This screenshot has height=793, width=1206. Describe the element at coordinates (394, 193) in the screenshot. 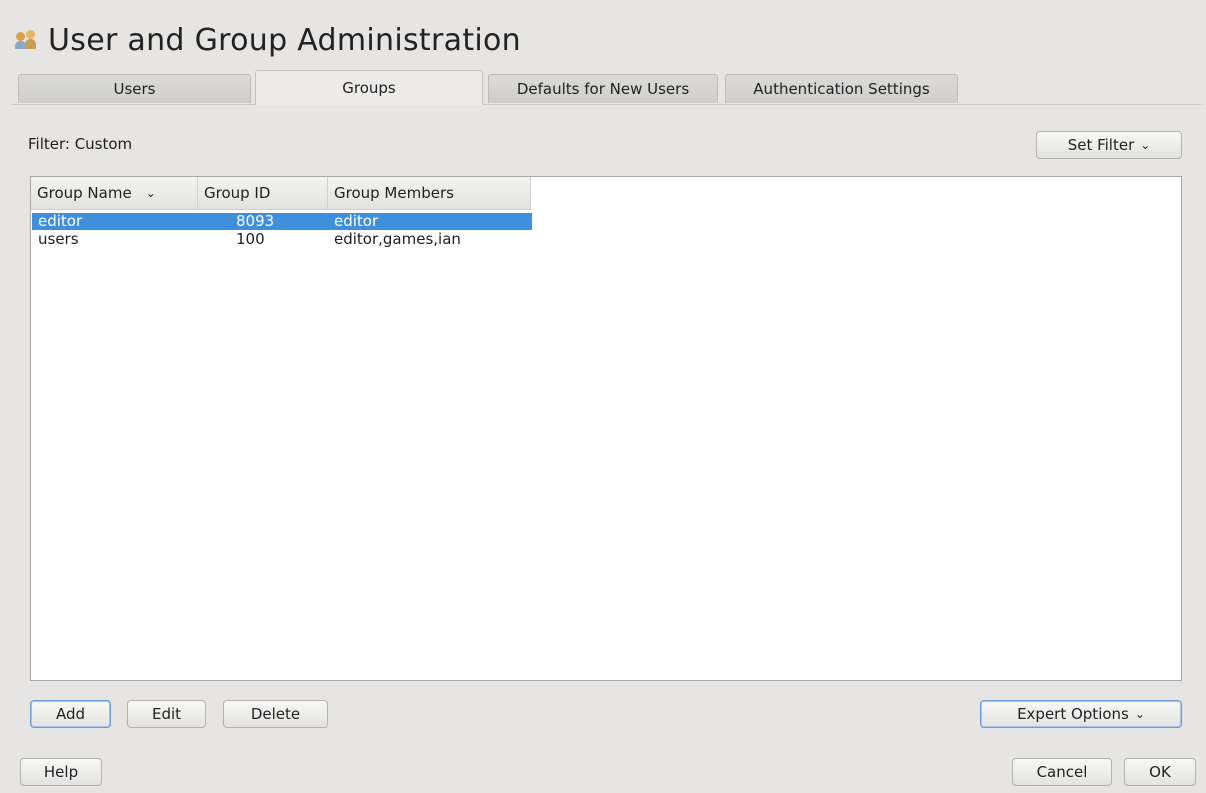

I see `column-header-label: Group Members` at that location.